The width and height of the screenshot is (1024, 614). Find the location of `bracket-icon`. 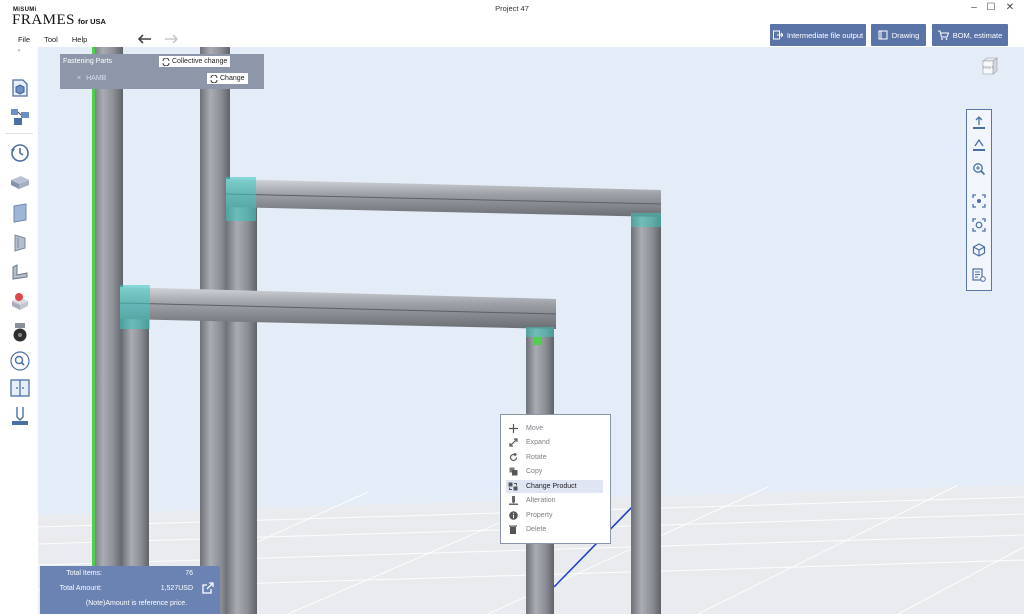

bracket-icon is located at coordinates (20, 243).